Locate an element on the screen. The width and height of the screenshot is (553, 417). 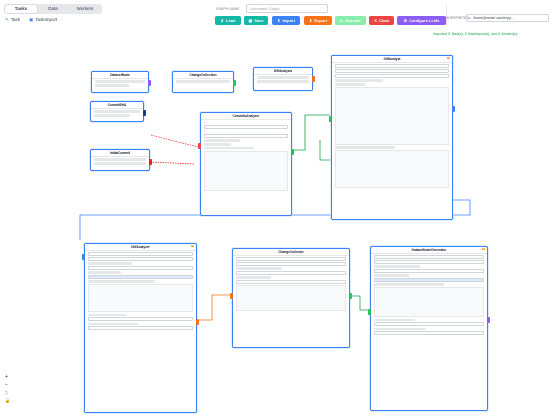
node-commitsanalyzer: CommitsAnalyzer ▪ ▪ is located at coordinates (246, 164).